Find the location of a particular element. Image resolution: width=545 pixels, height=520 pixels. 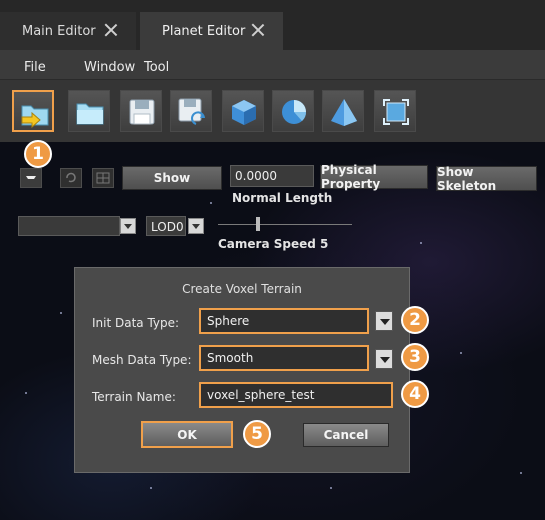

tab-label: Planet Editor is located at coordinates (204, 31).